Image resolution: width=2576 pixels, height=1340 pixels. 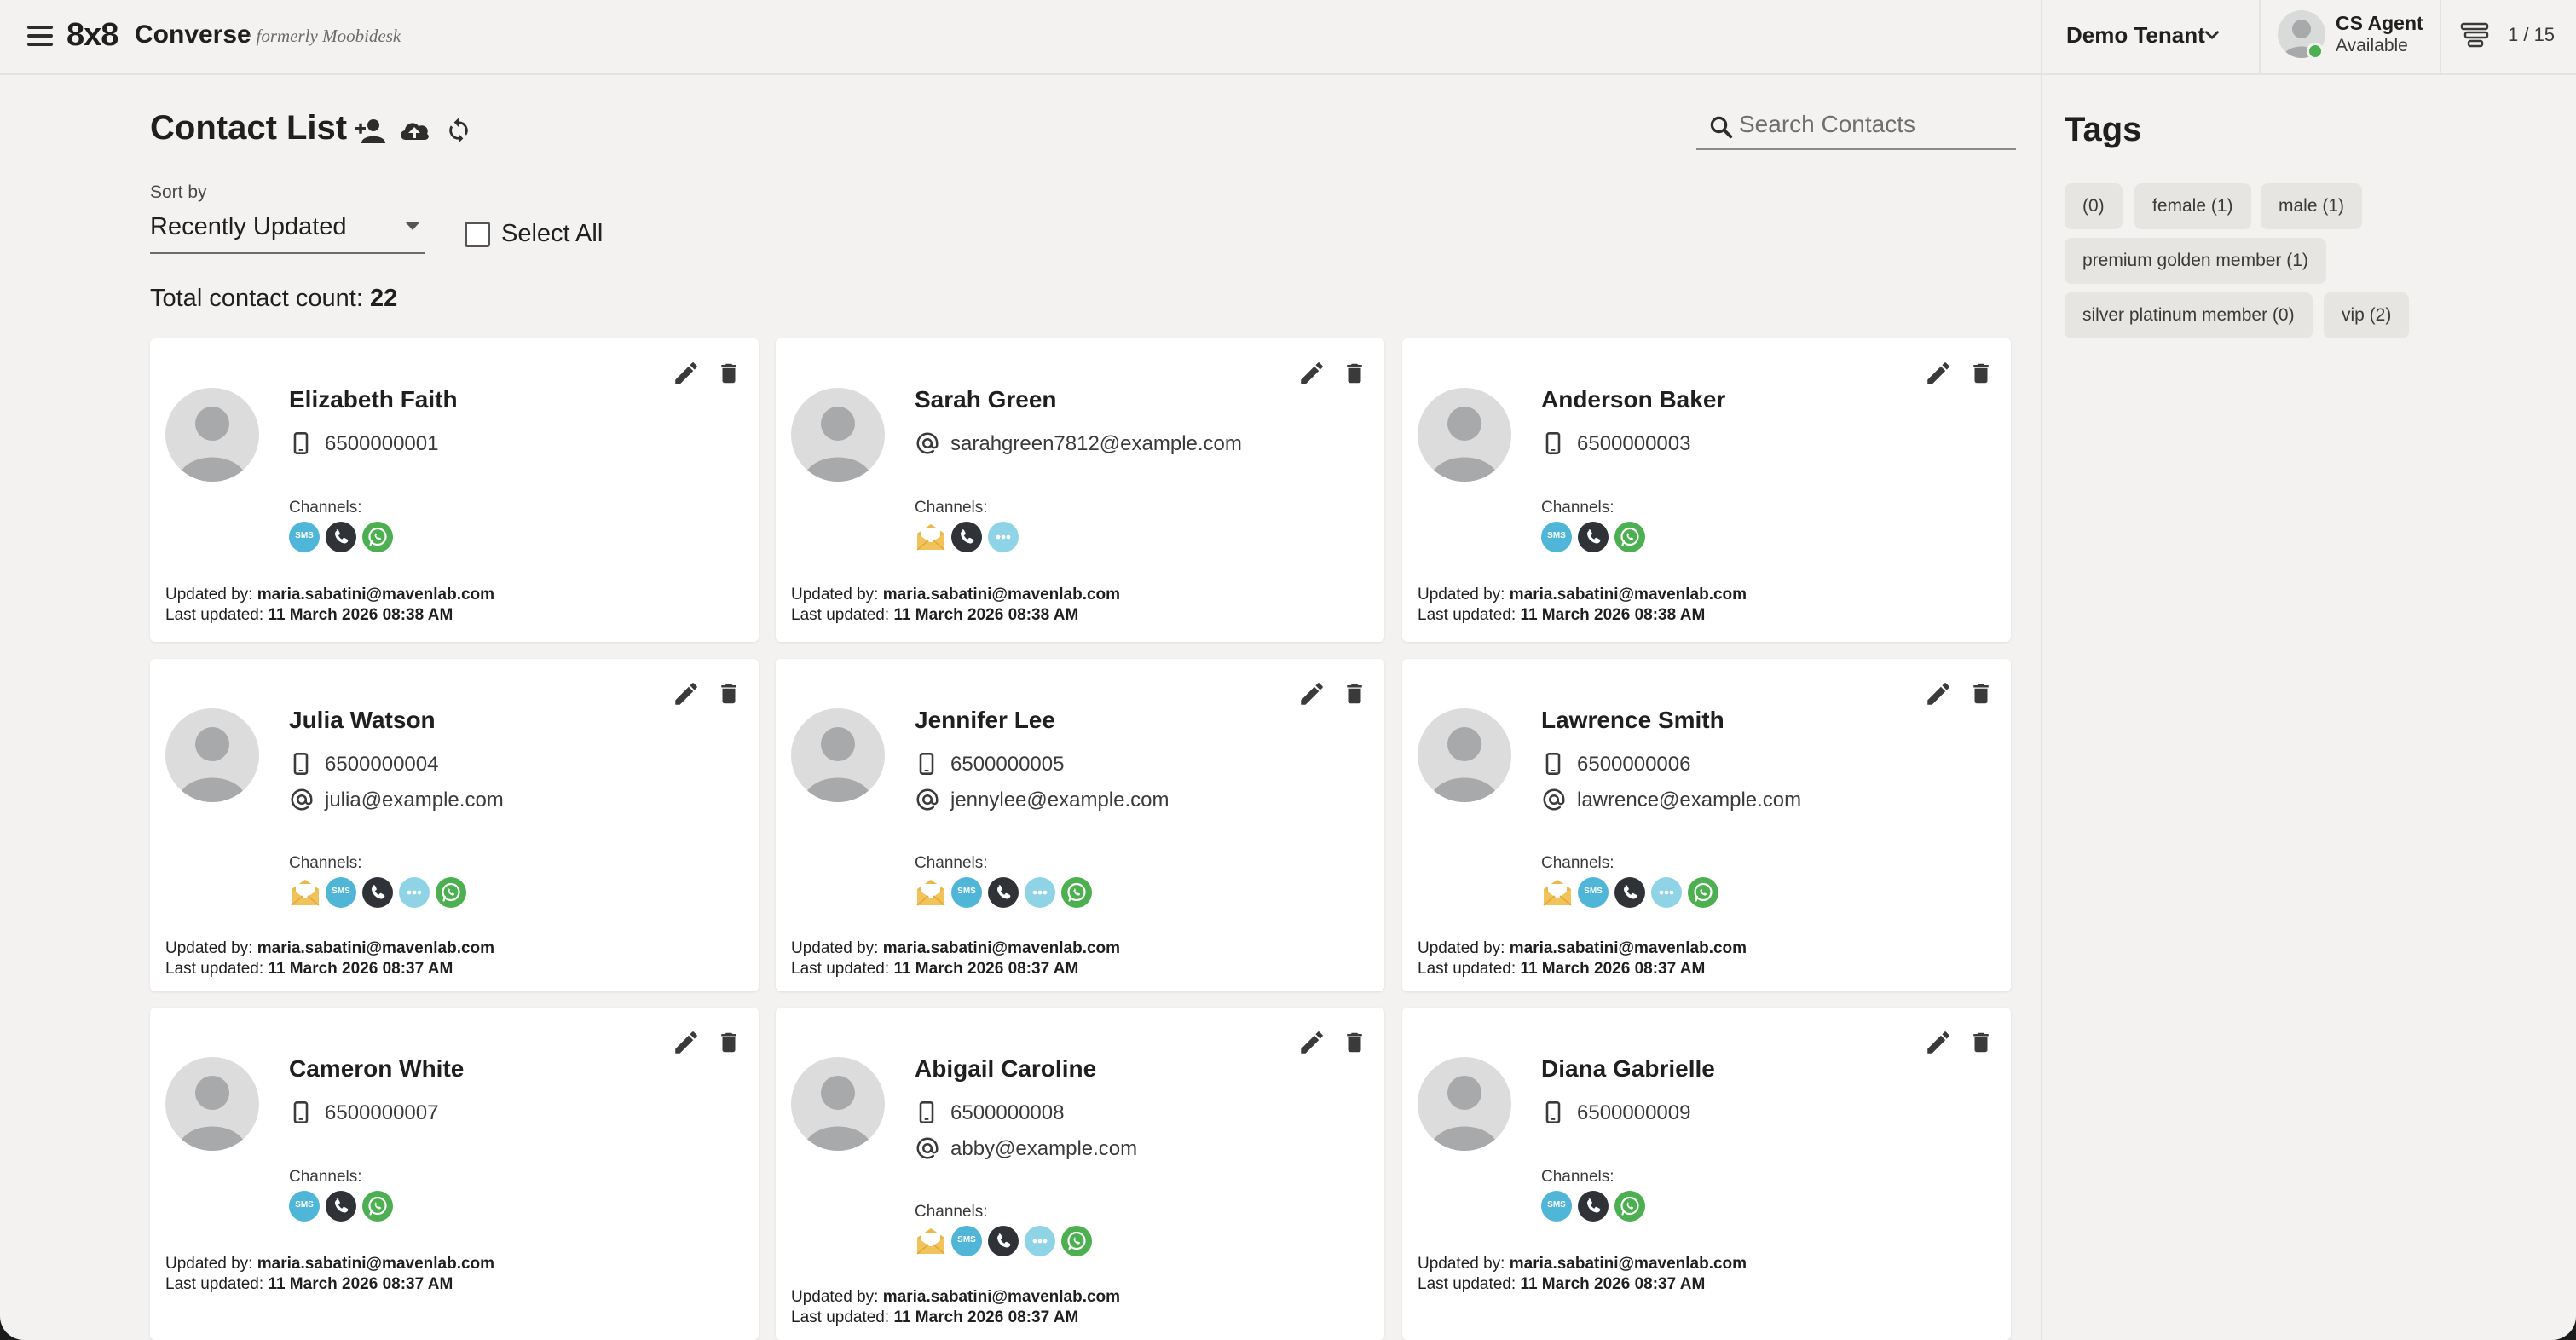 I want to click on queue-icon, so click(x=2475, y=36).